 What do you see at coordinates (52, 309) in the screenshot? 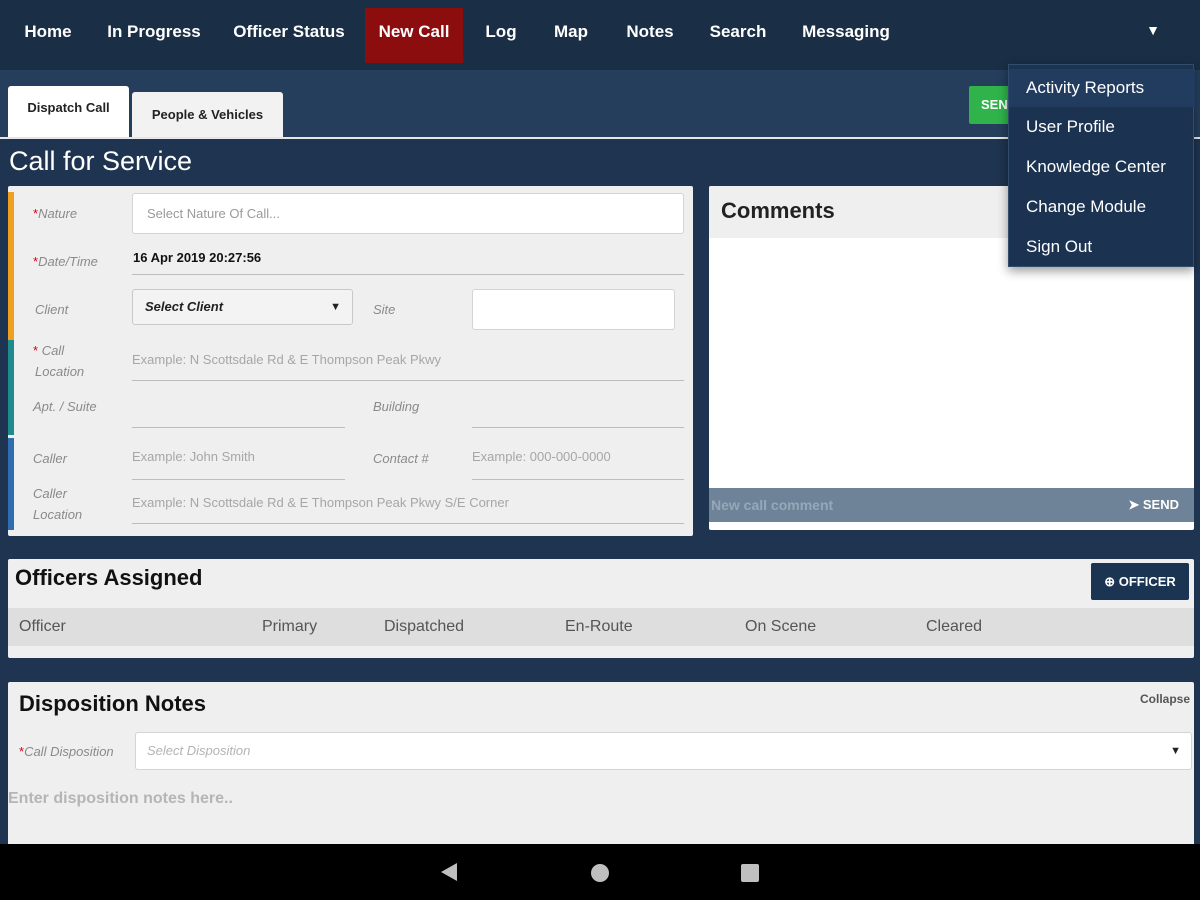
I see `client-label: Client` at bounding box center [52, 309].